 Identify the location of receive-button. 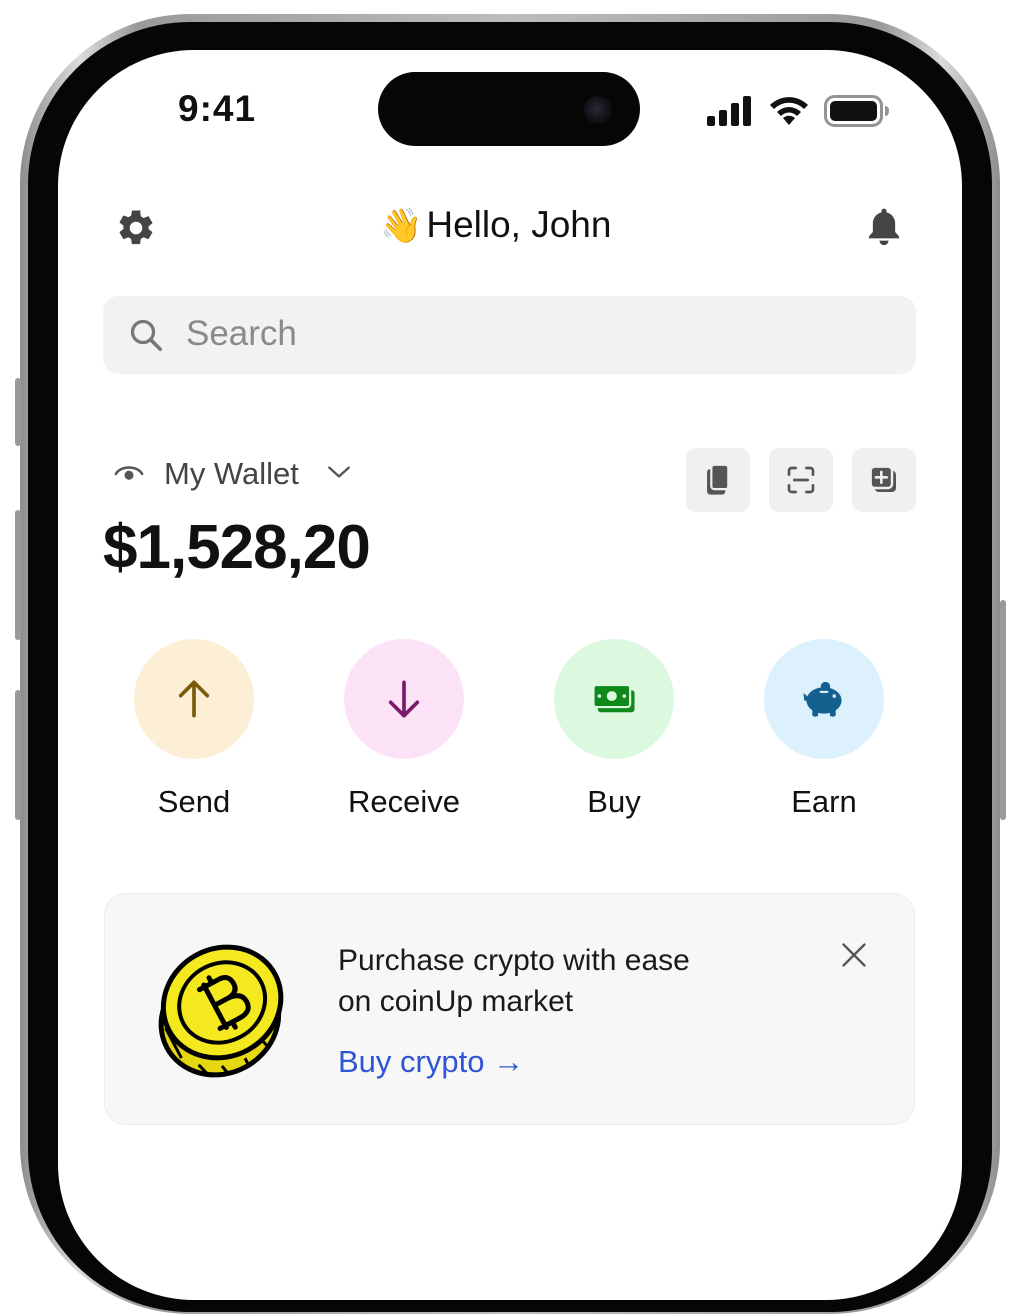
(404, 699).